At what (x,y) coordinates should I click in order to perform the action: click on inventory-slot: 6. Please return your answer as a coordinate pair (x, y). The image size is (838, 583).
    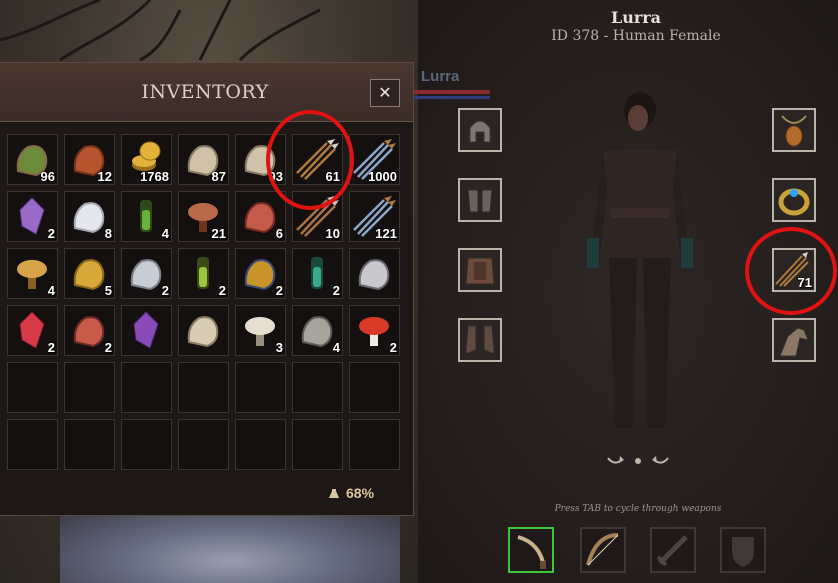
    Looking at the image, I should click on (260, 216).